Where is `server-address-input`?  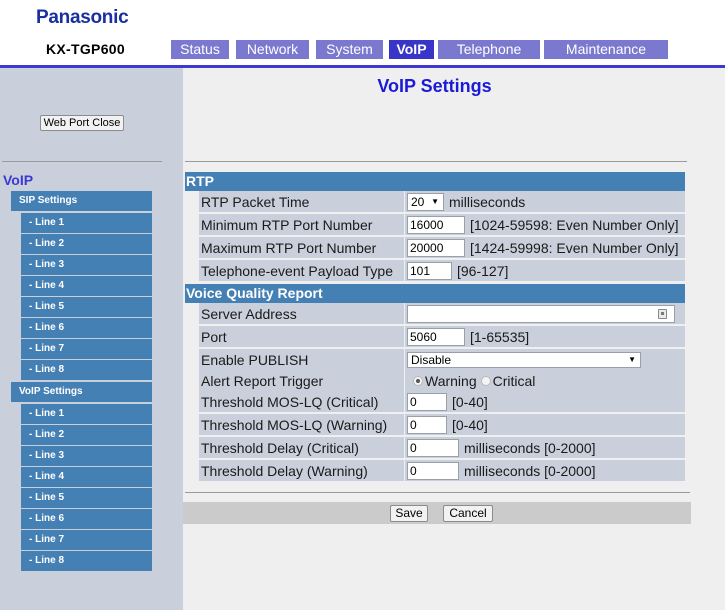
server-address-input is located at coordinates (541, 314).